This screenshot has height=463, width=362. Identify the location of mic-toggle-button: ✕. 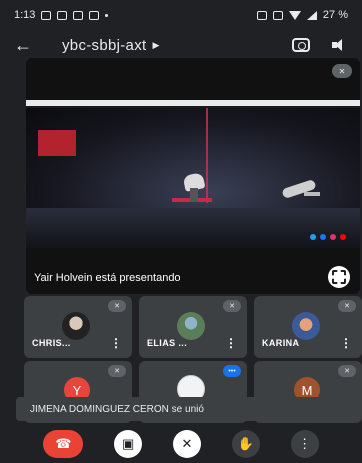
(186, 444).